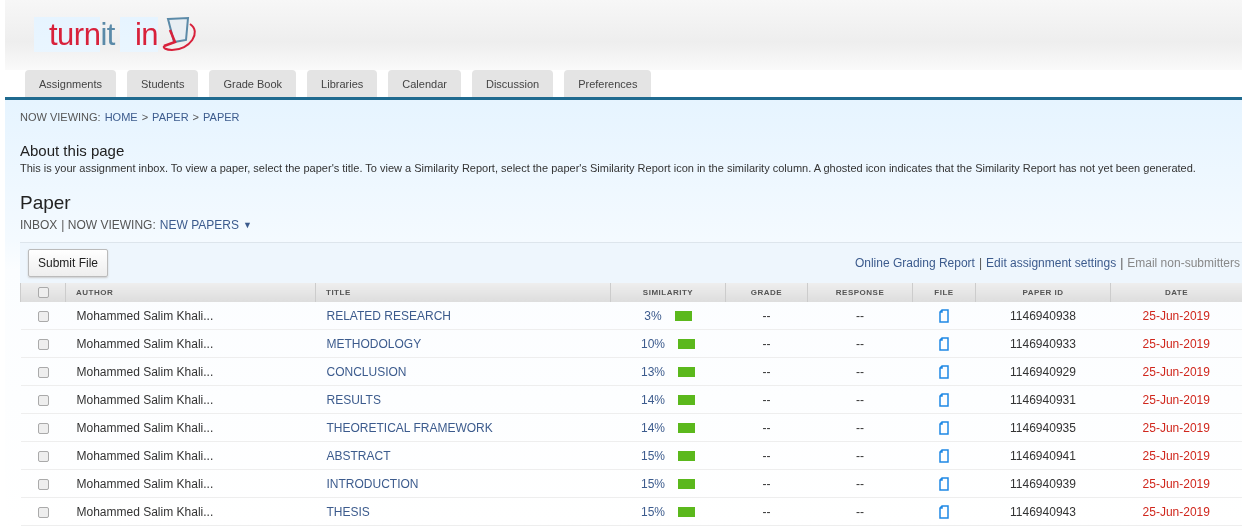 The height and width of the screenshot is (527, 1242). I want to click on breadcrumb-label: NOW VIEWING:, so click(60, 117).